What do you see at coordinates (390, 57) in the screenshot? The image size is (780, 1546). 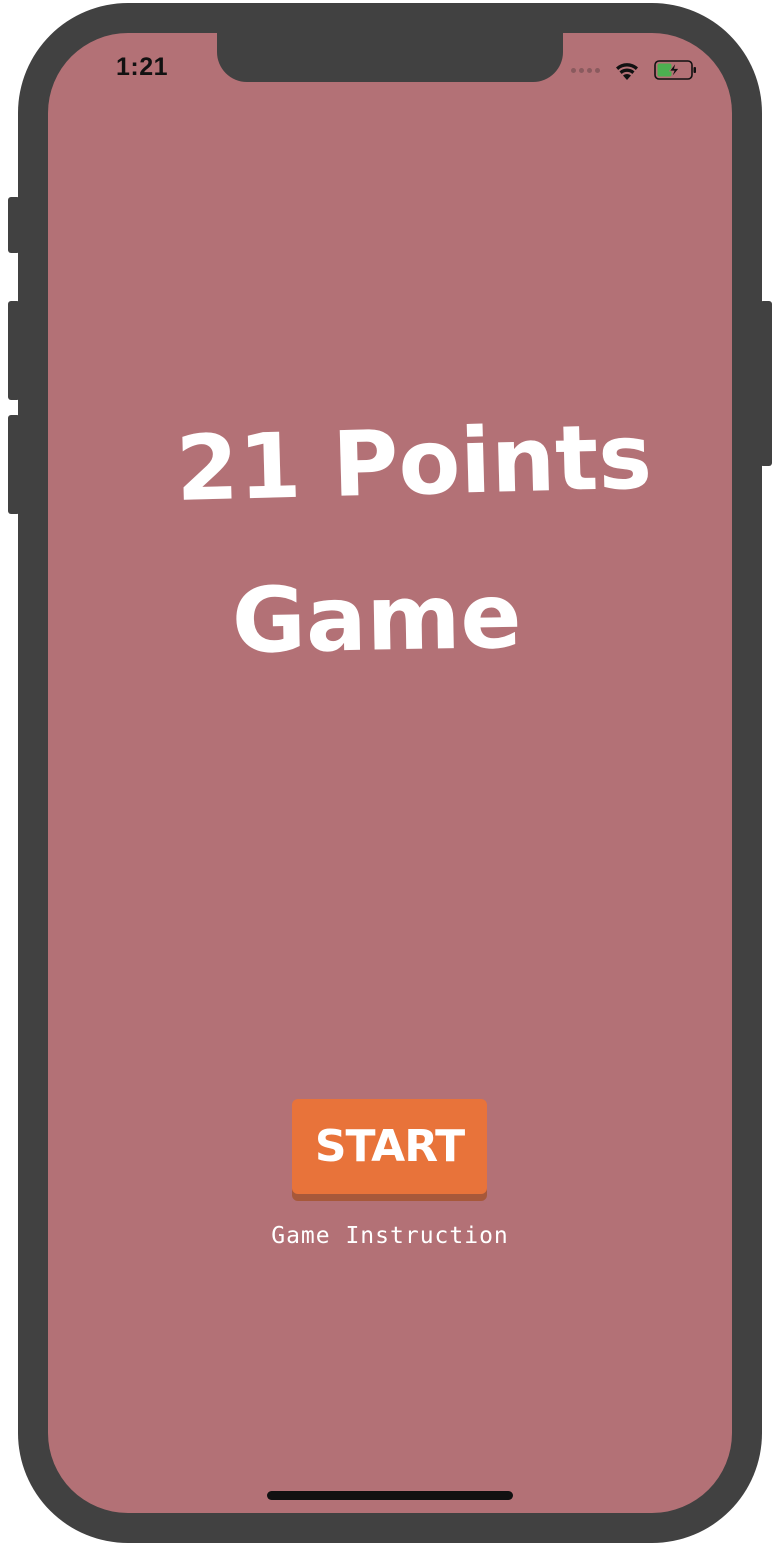 I see `notch` at bounding box center [390, 57].